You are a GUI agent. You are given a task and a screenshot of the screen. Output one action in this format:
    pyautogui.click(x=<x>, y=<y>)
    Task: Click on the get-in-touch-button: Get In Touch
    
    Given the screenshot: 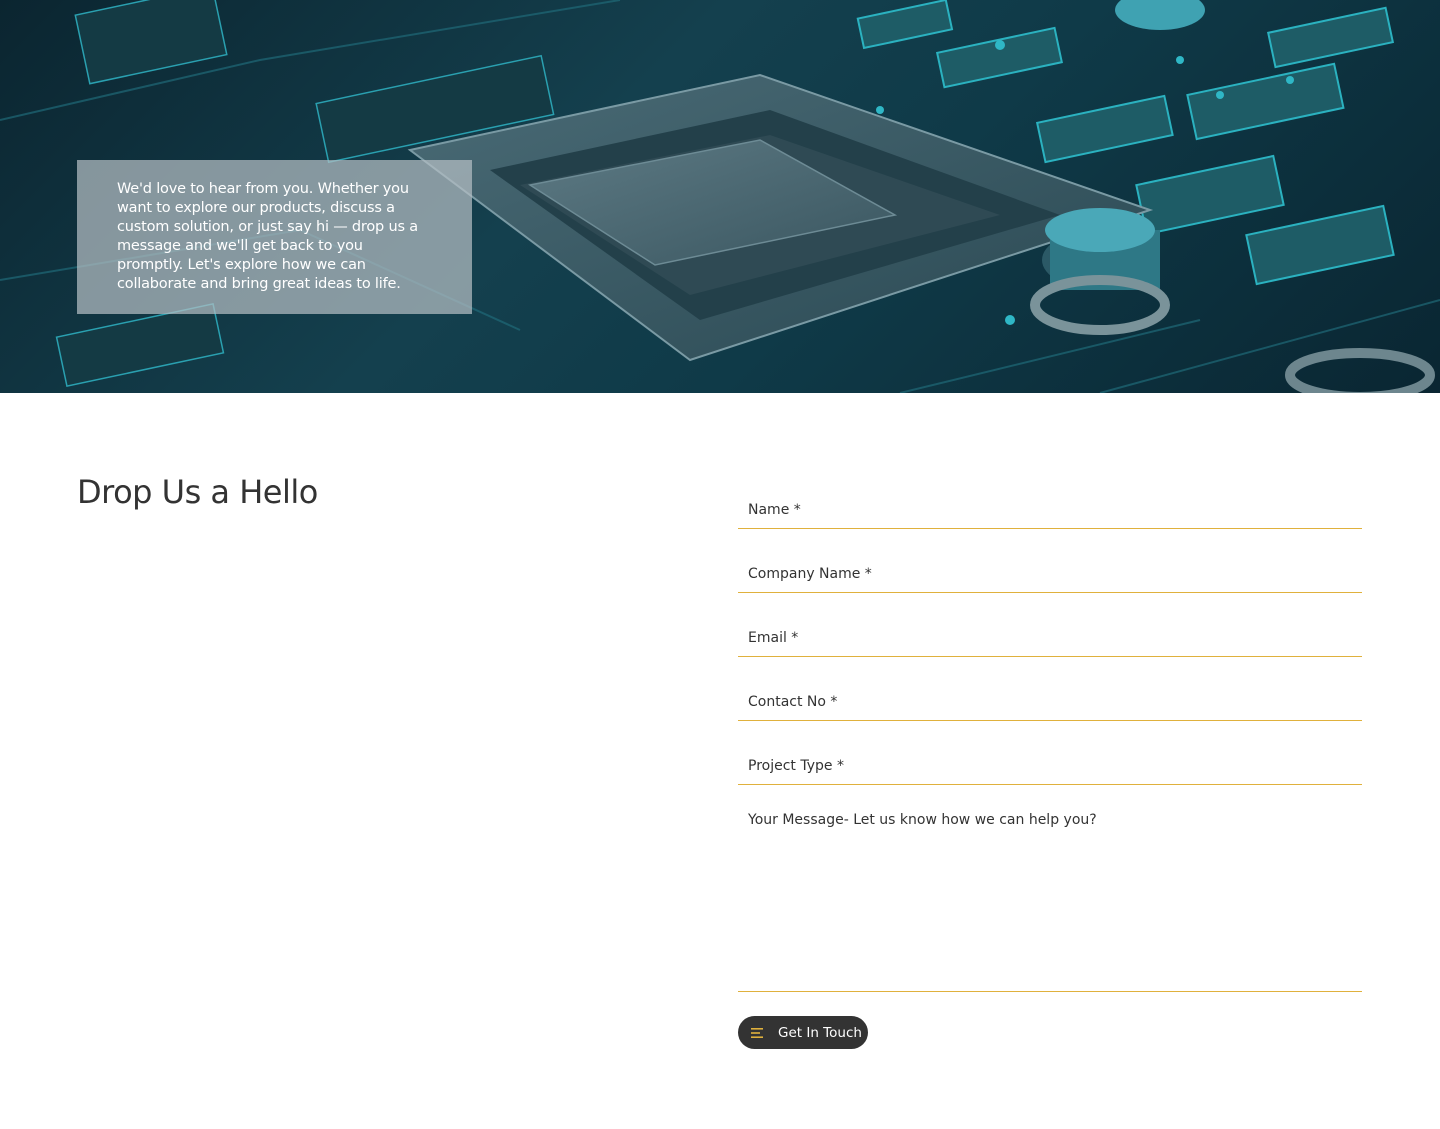 What is the action you would take?
    pyautogui.click(x=803, y=1032)
    